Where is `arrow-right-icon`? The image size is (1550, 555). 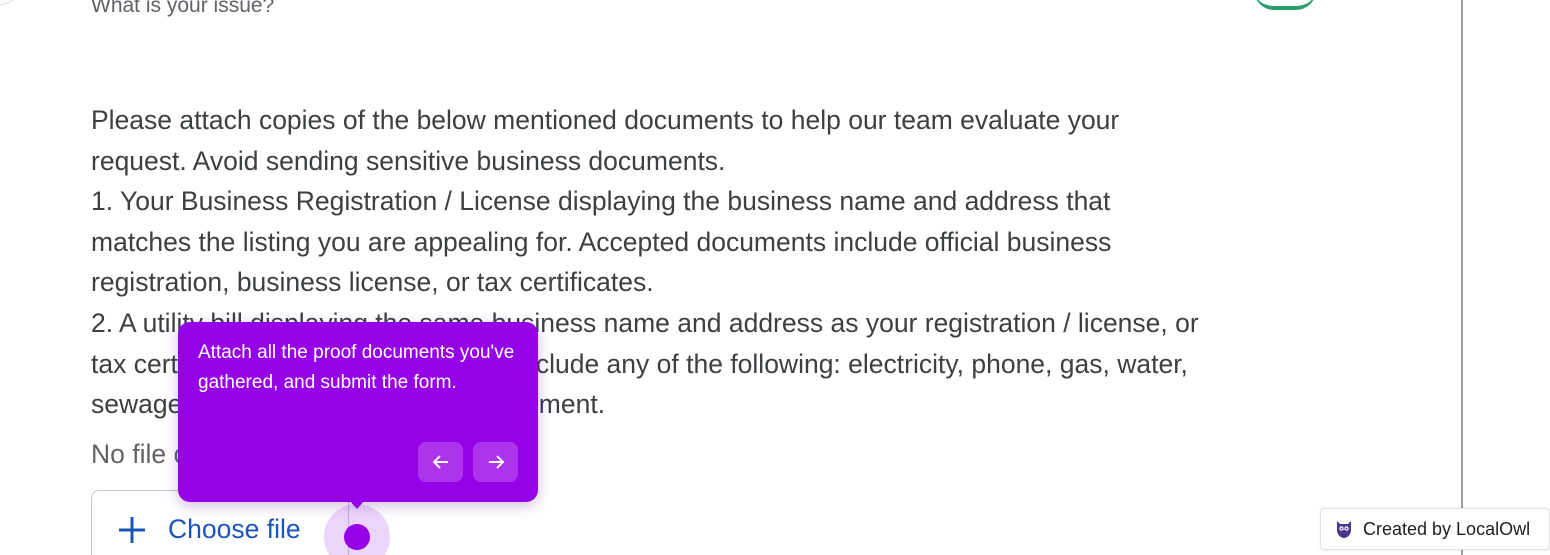
arrow-right-icon is located at coordinates (496, 462).